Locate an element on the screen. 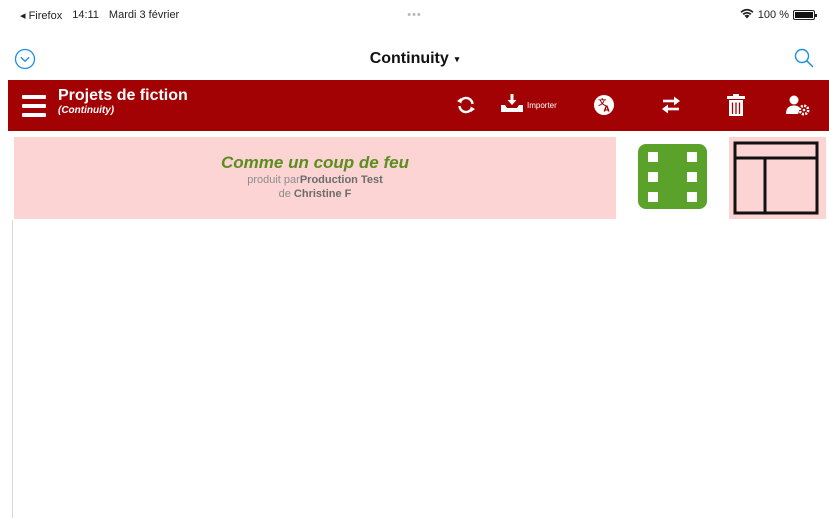 The height and width of the screenshot is (518, 829). sync-icon is located at coordinates (466, 105).